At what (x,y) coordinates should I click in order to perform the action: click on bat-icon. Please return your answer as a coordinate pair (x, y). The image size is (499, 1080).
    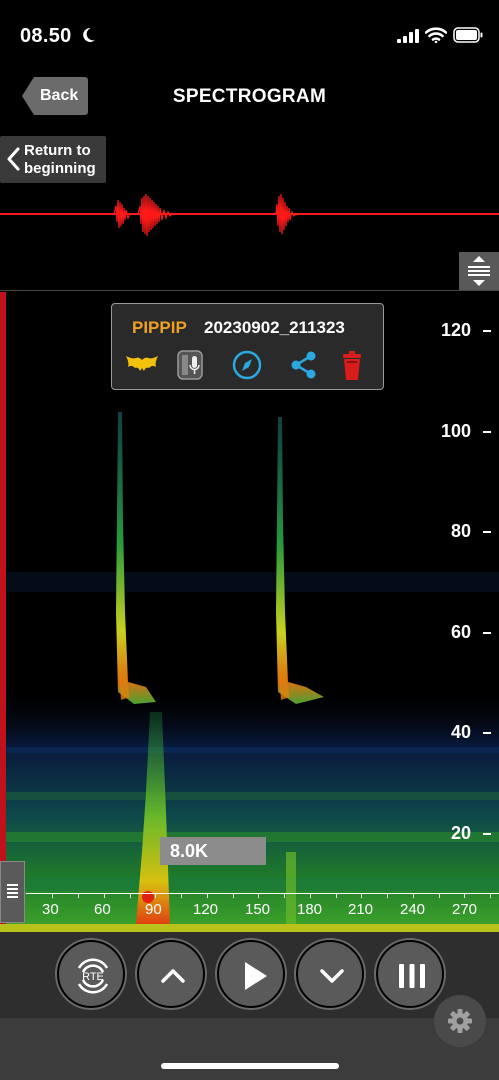
    Looking at the image, I should click on (142, 365).